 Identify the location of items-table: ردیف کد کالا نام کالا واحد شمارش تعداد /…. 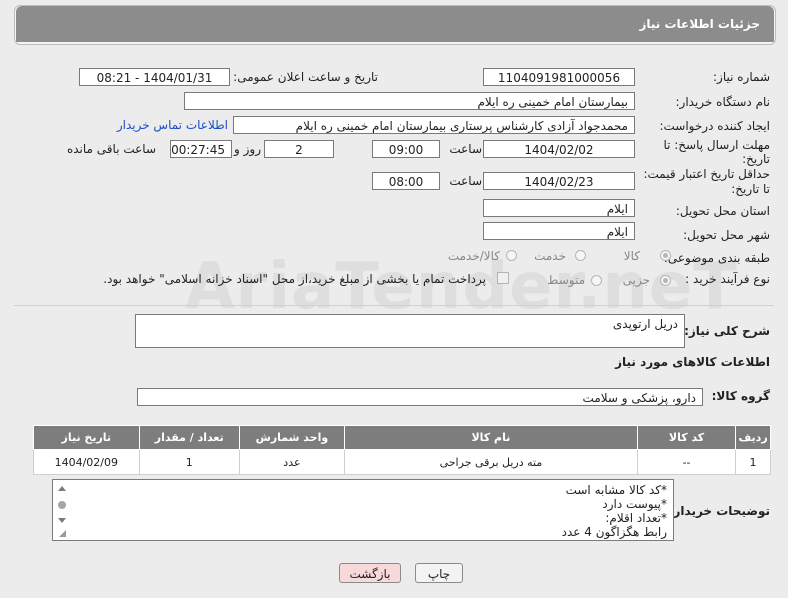
(402, 450).